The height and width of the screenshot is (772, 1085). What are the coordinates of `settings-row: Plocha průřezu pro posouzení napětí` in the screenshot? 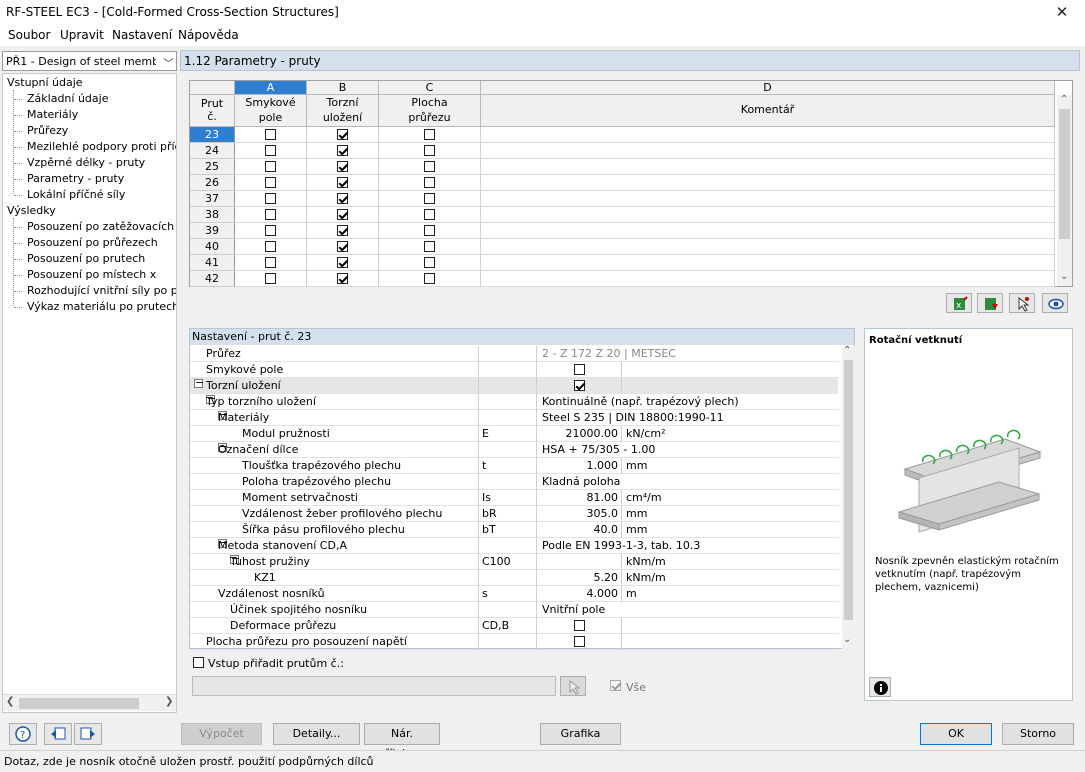 It's located at (514, 642).